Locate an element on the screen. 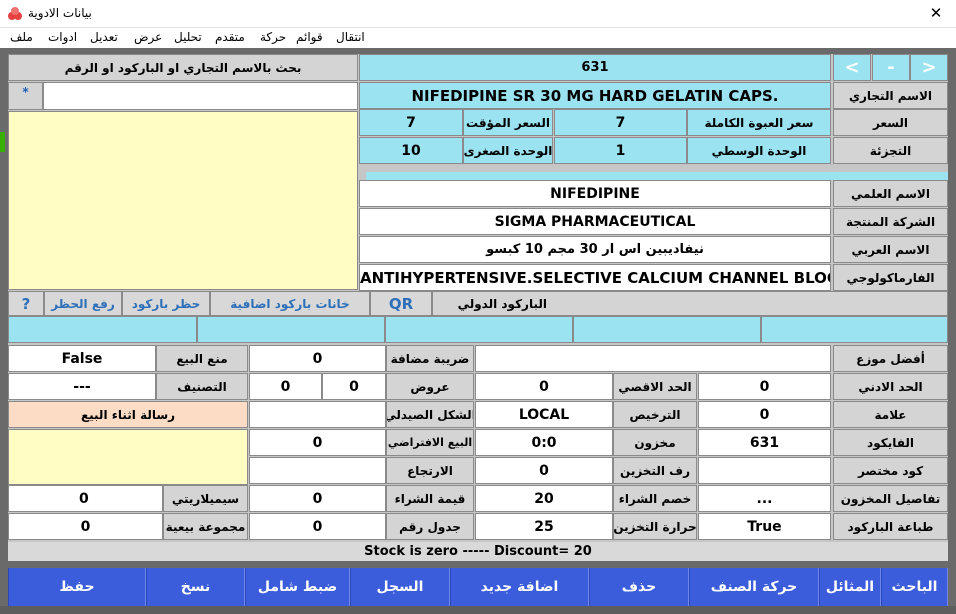 The width and height of the screenshot is (956, 614). vat-value: 0 is located at coordinates (317, 358).